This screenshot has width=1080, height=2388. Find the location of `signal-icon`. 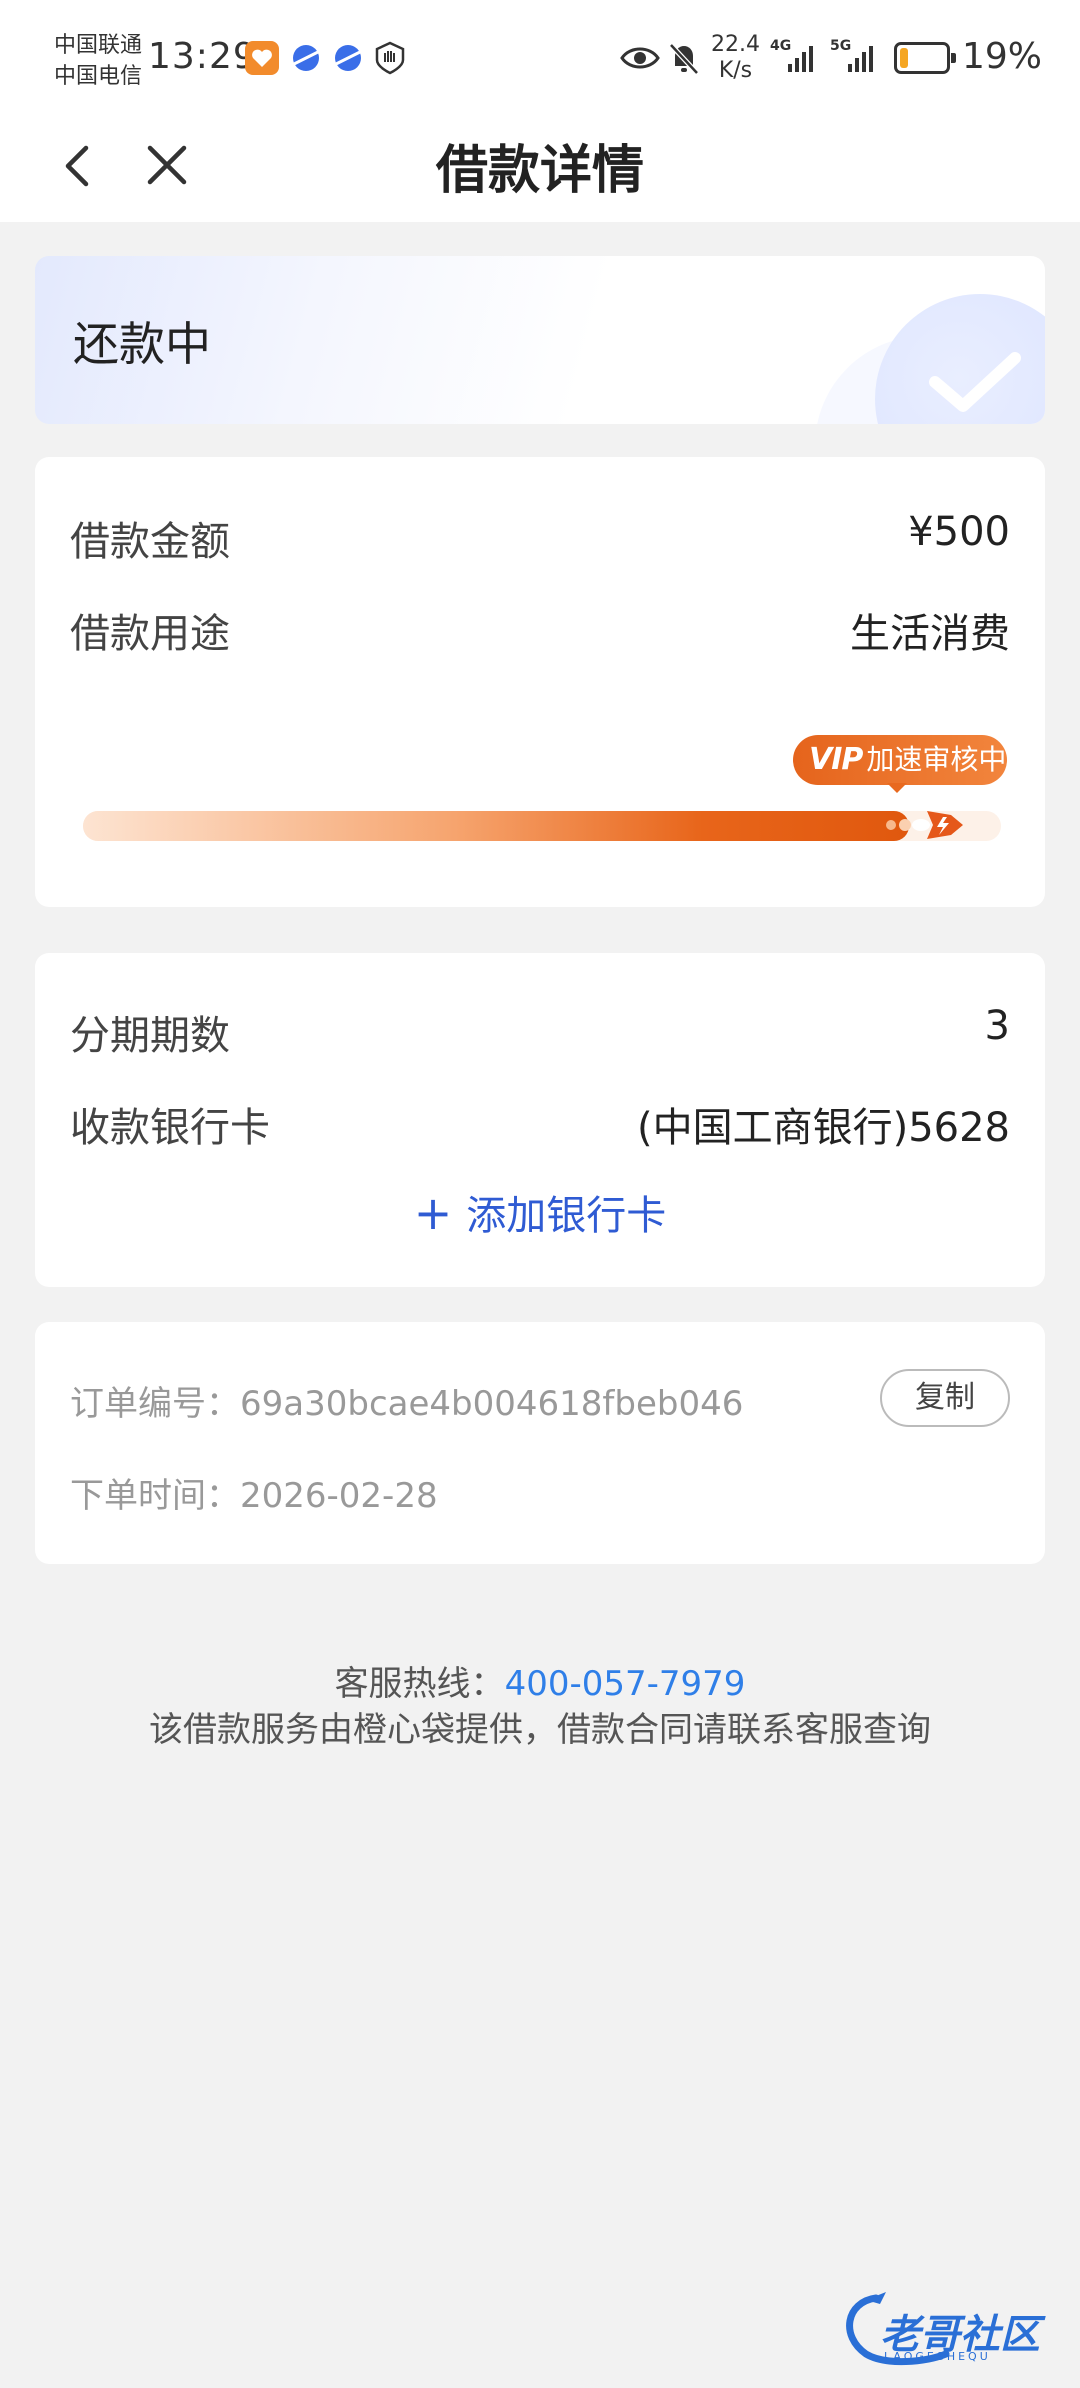

signal-icon is located at coordinates (800, 59).